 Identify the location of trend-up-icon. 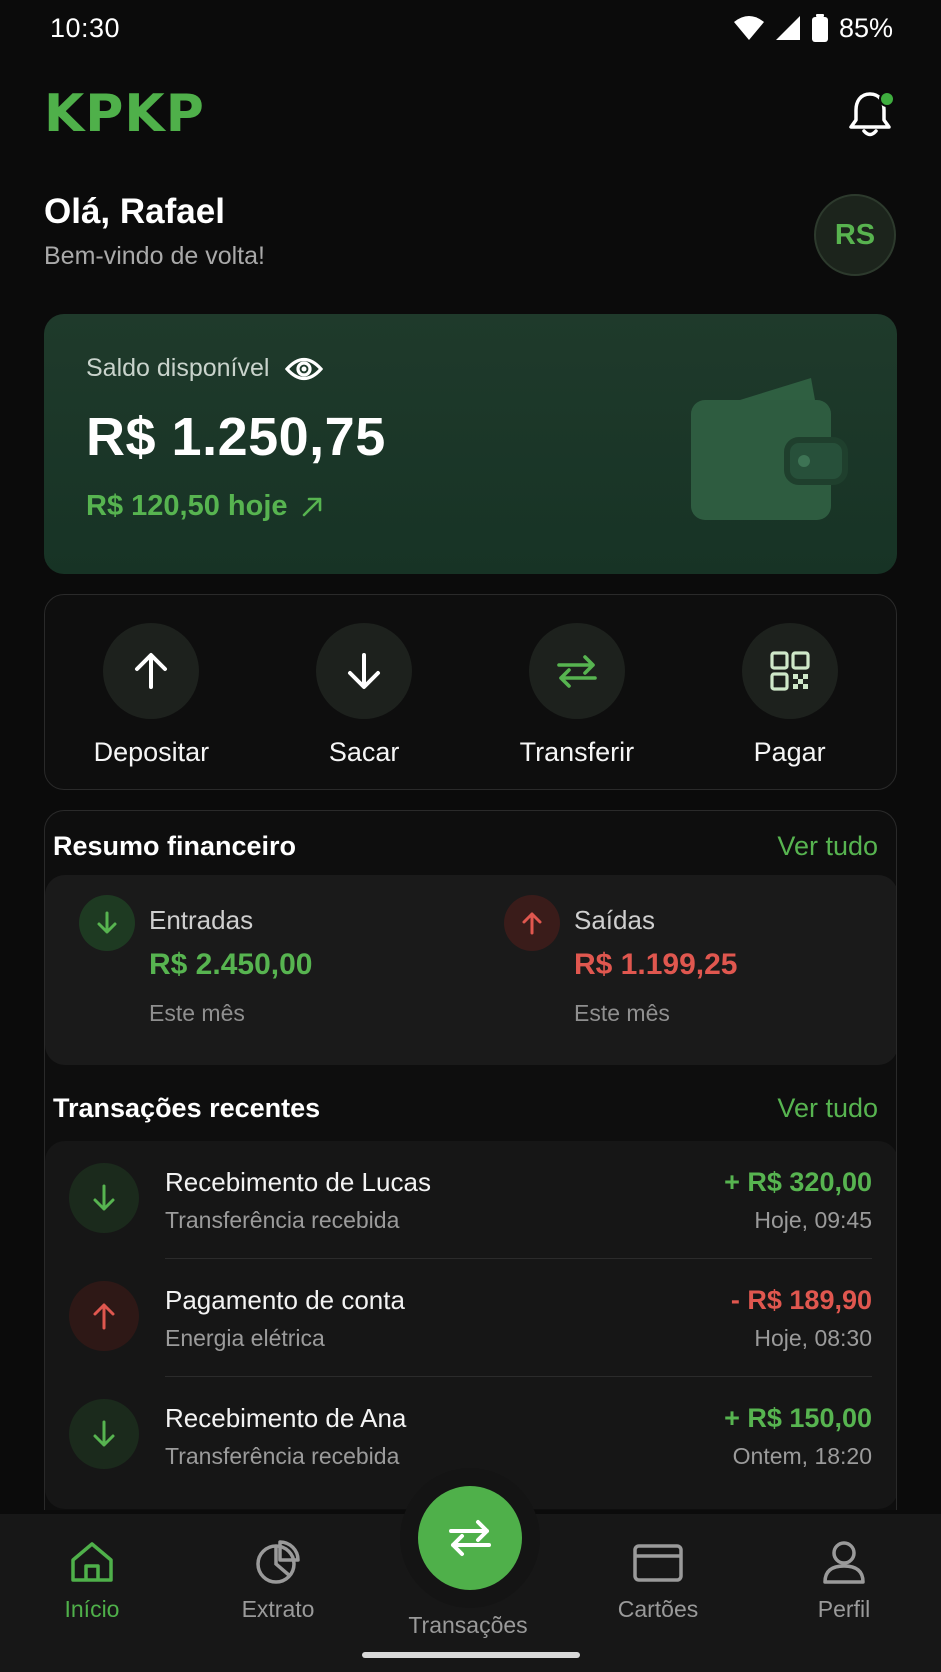
(311, 506).